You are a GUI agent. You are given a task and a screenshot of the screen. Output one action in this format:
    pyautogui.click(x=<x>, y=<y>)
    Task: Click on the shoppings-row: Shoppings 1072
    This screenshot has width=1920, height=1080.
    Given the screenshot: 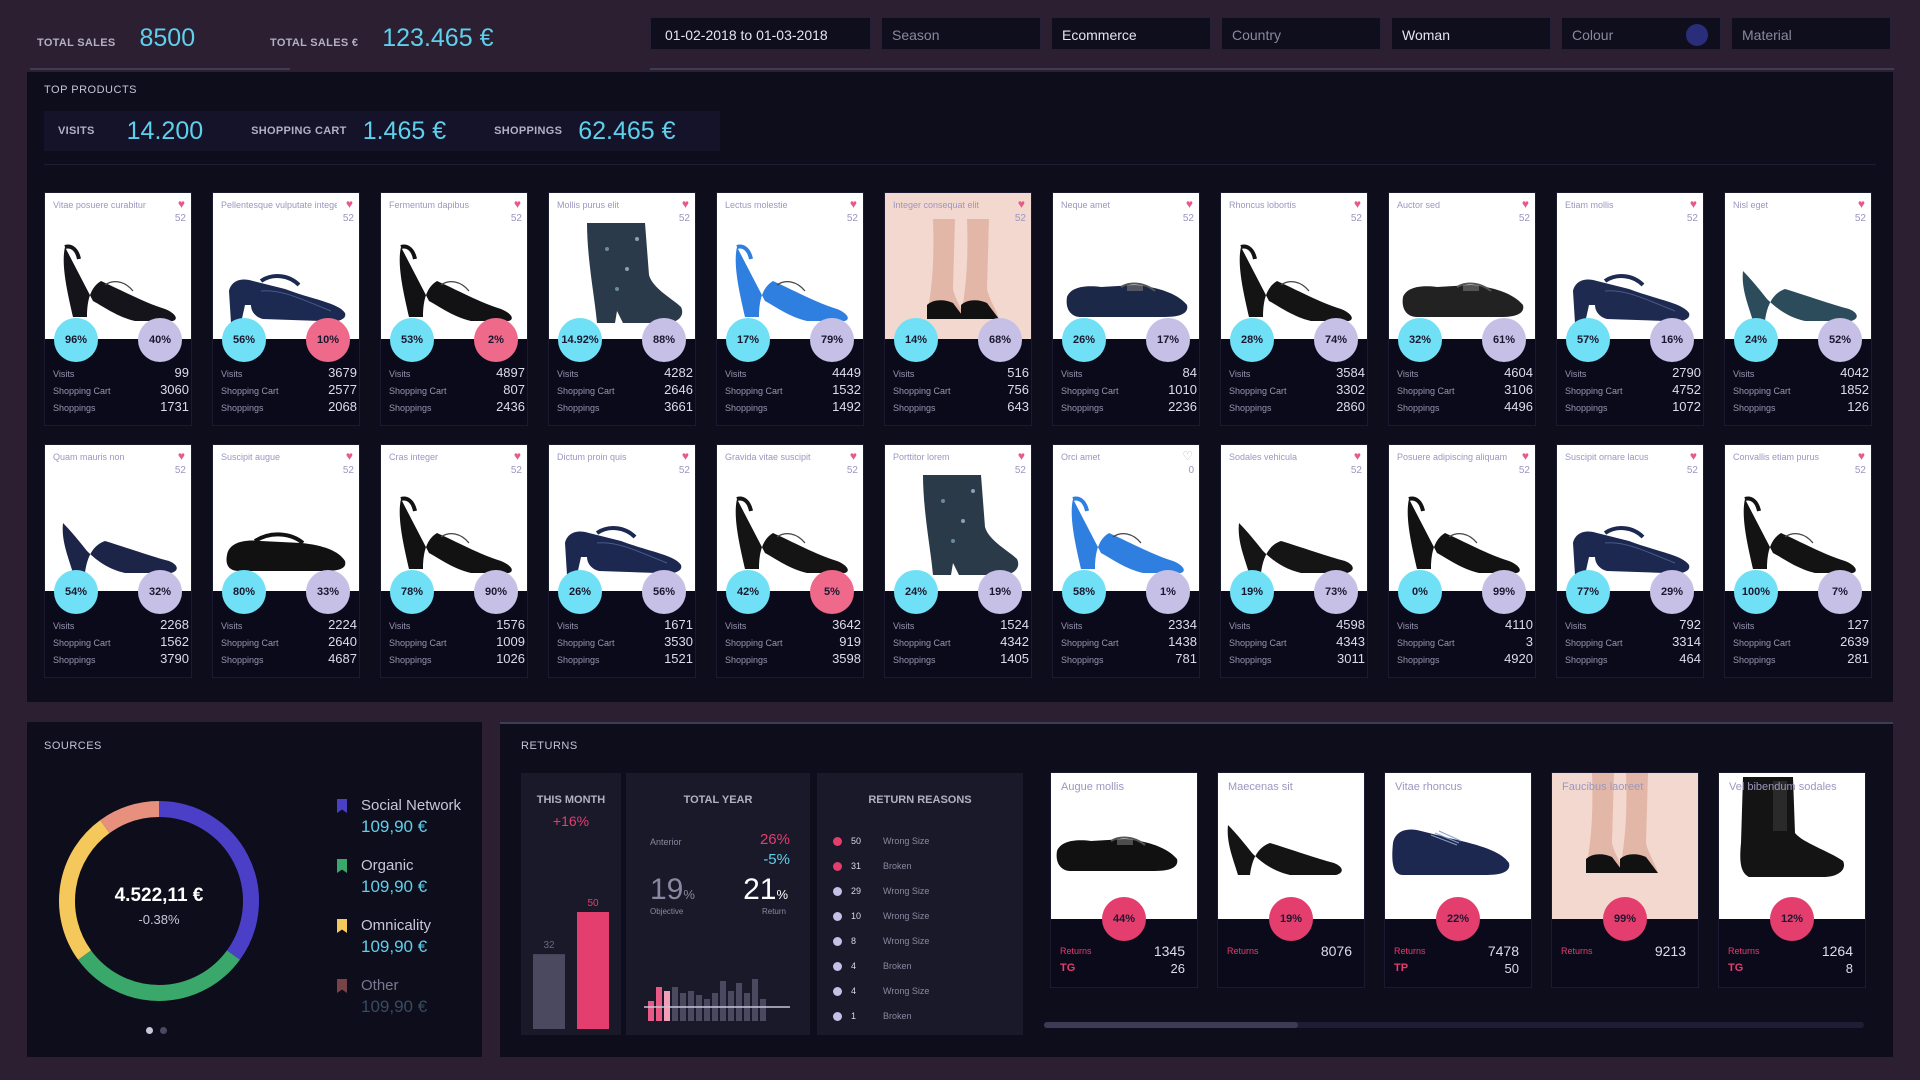 What is the action you would take?
    pyautogui.click(x=1633, y=407)
    